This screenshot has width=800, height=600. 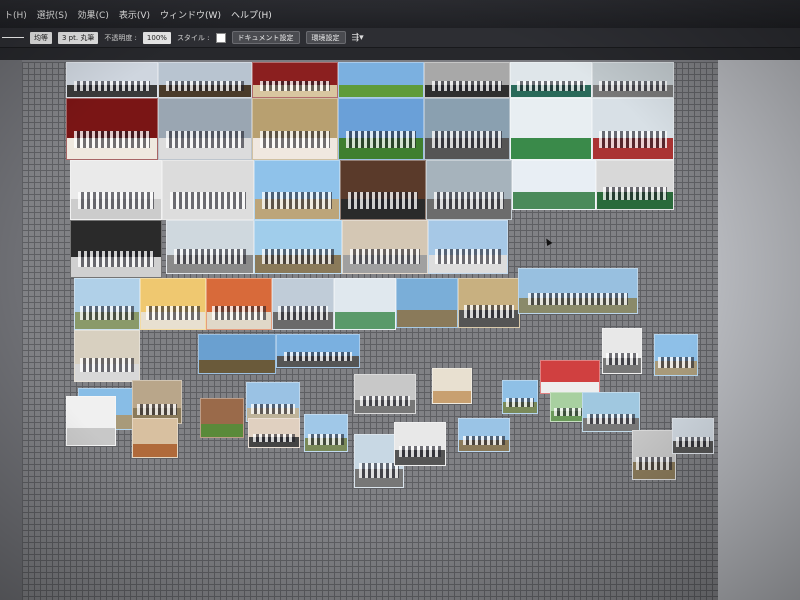 What do you see at coordinates (251, 14) in the screenshot?
I see `menu-help: ヘルプ(H)` at bounding box center [251, 14].